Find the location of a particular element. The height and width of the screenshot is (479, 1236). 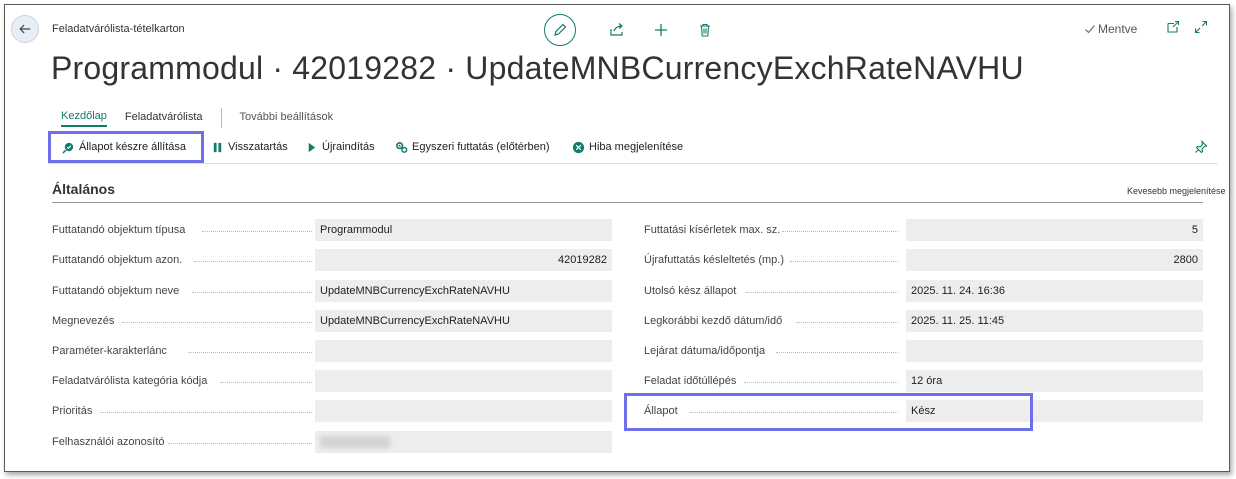

redacted-user-id is located at coordinates (355, 442).